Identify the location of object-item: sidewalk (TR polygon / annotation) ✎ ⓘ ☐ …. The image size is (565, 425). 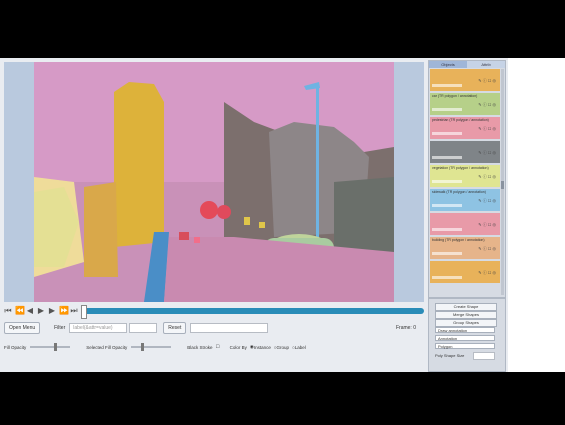
(465, 200).